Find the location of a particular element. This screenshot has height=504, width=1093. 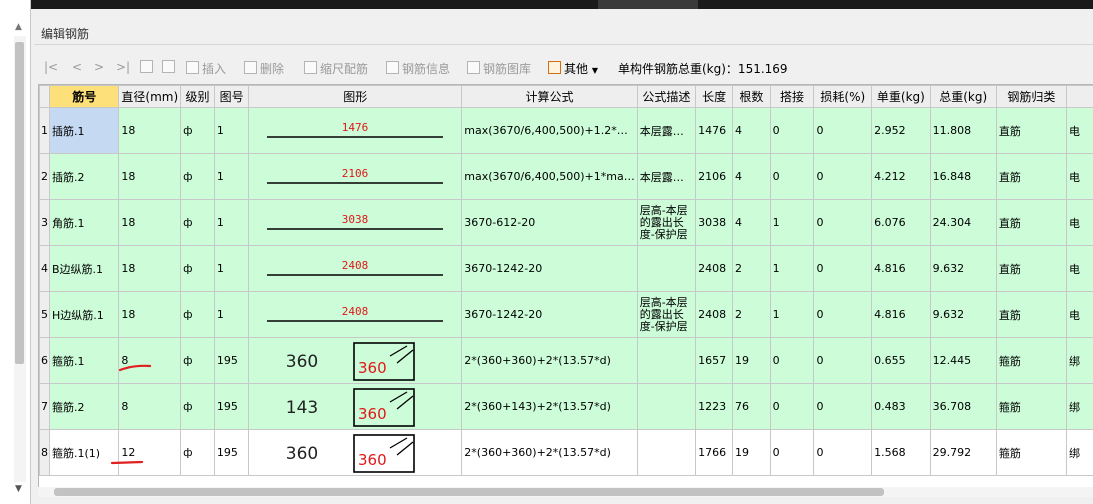

row-number: 4 is located at coordinates (44, 268).